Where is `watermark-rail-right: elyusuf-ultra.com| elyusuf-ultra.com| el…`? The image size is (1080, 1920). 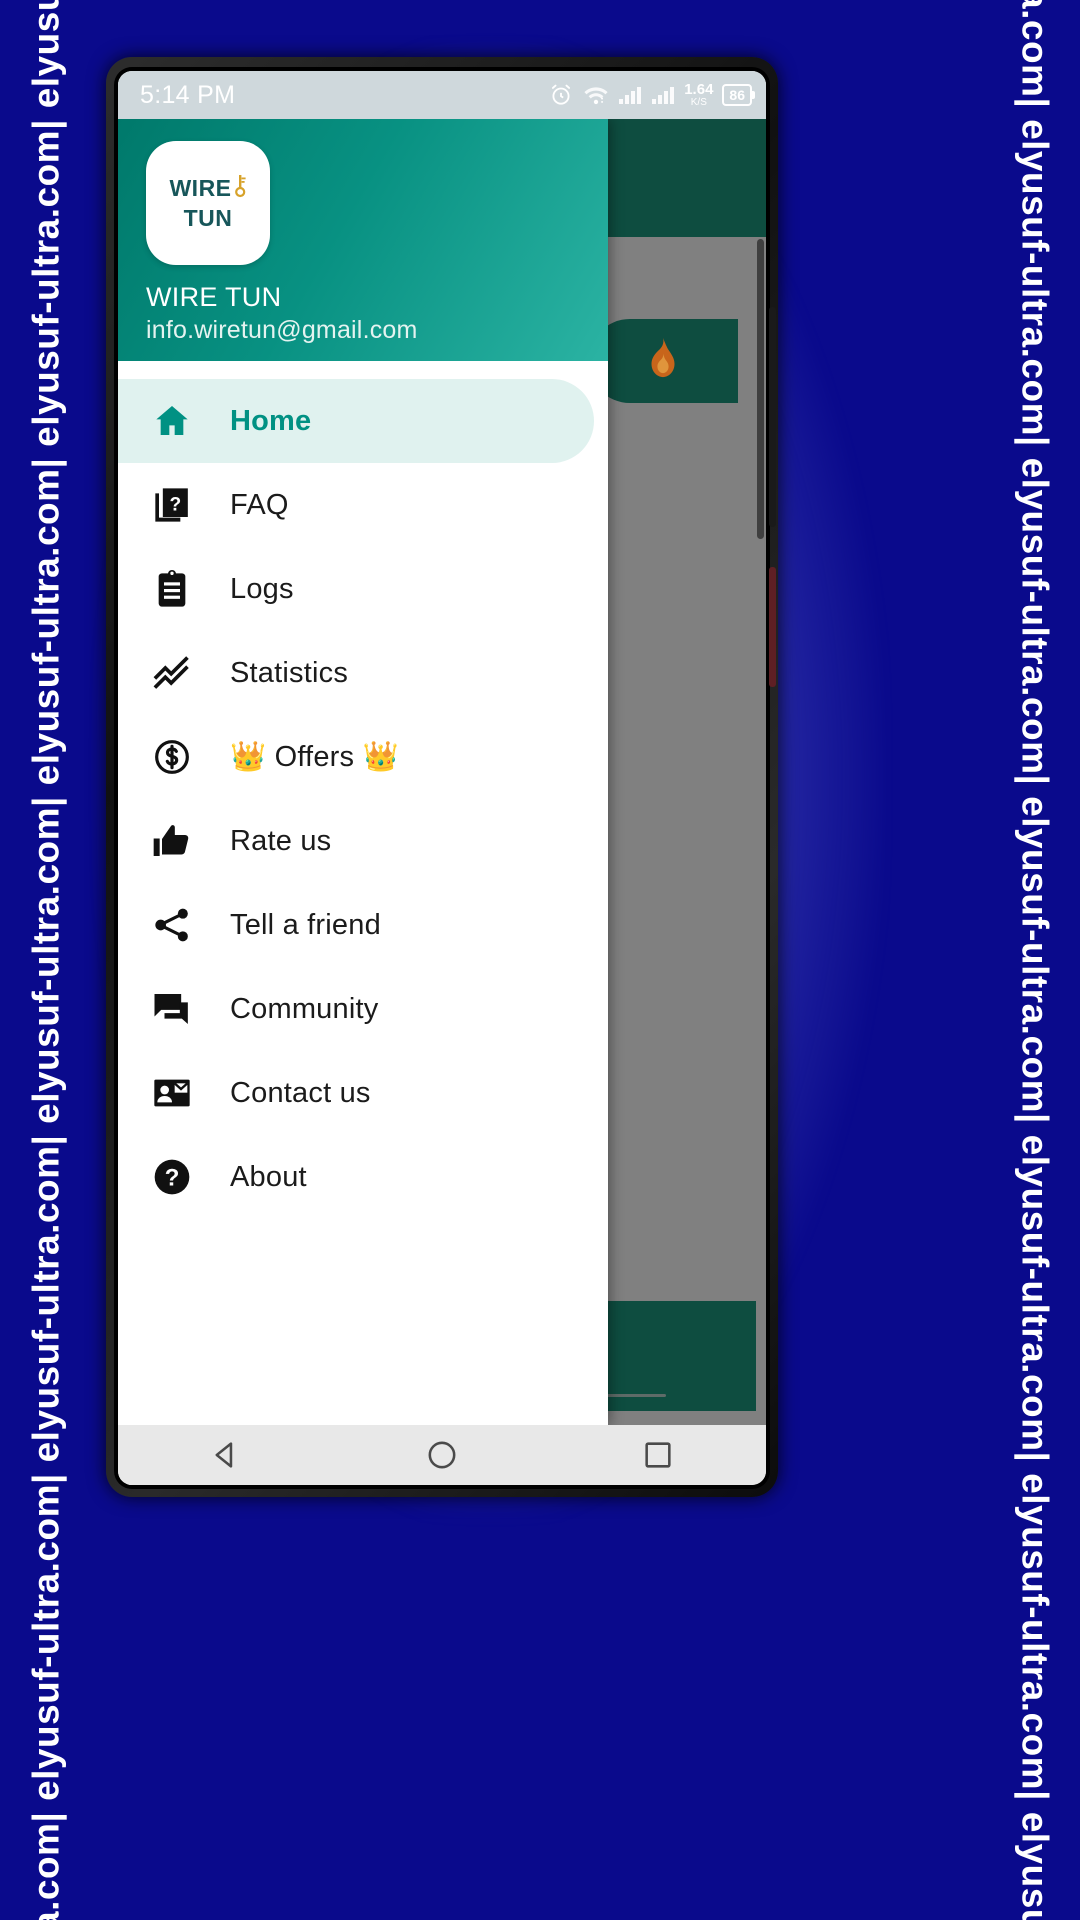 watermark-rail-right: elyusuf-ultra.com| elyusuf-ultra.com| el… is located at coordinates (1034, 960).